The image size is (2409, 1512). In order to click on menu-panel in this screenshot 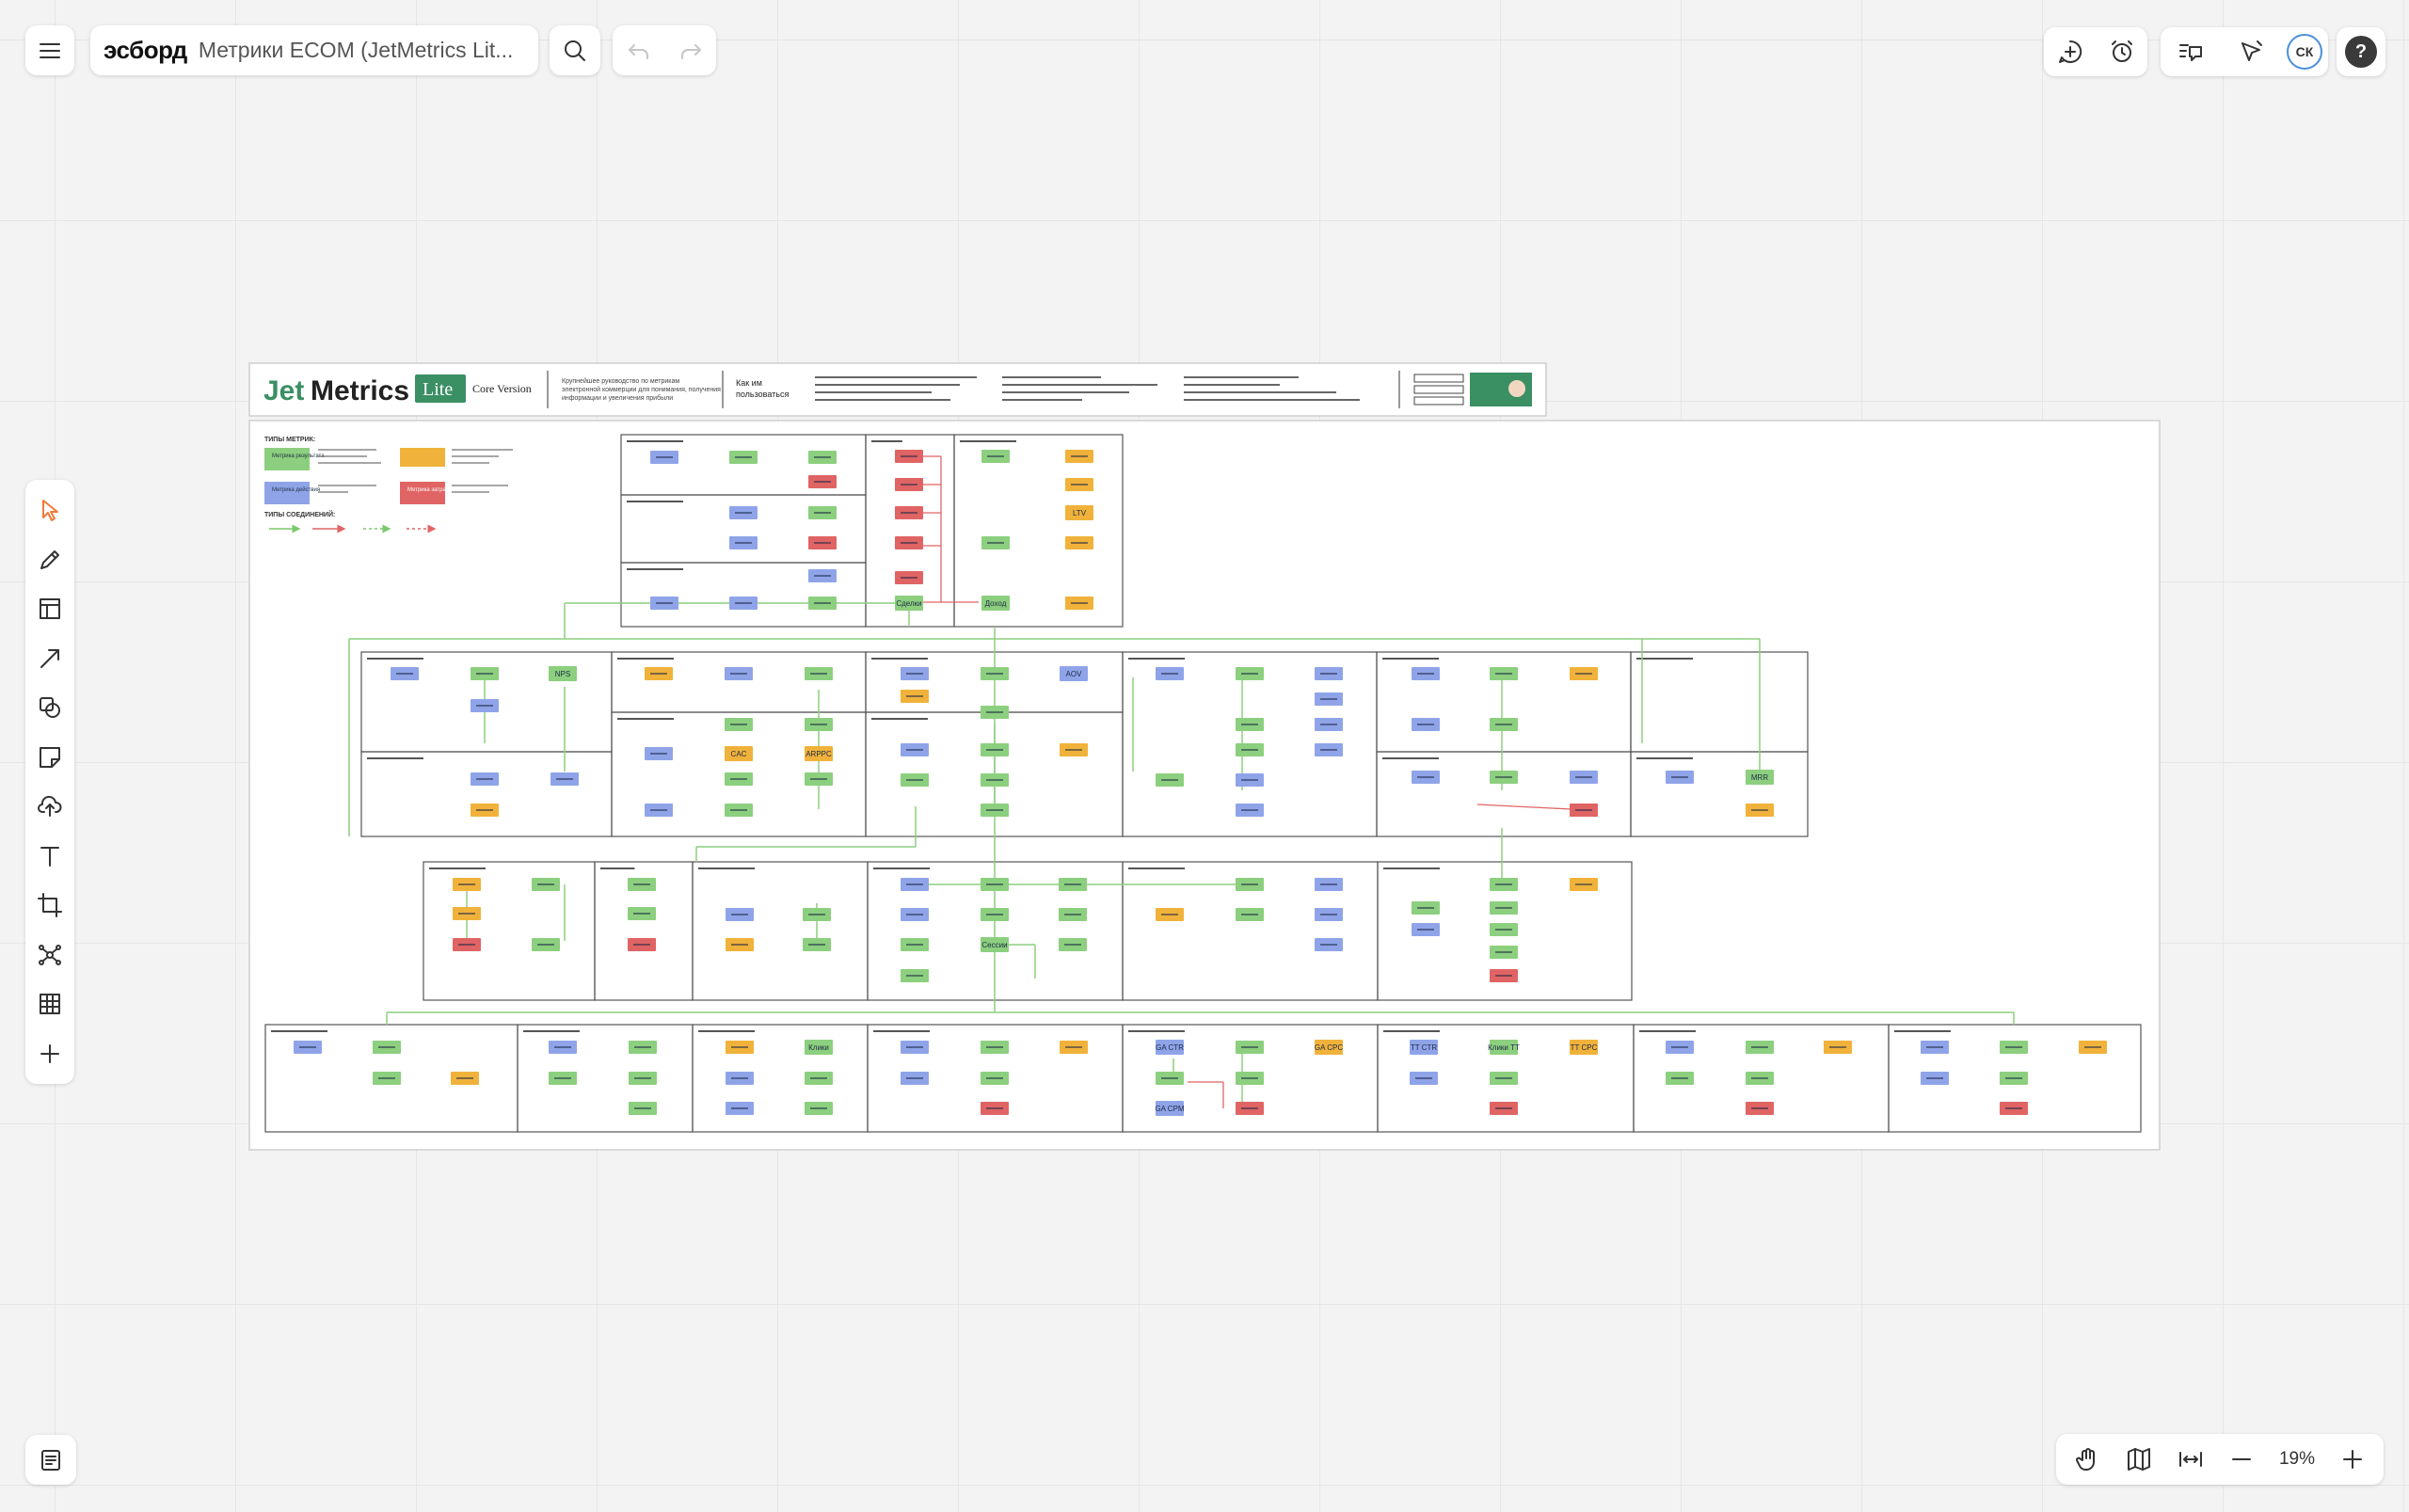, I will do `click(50, 50)`.